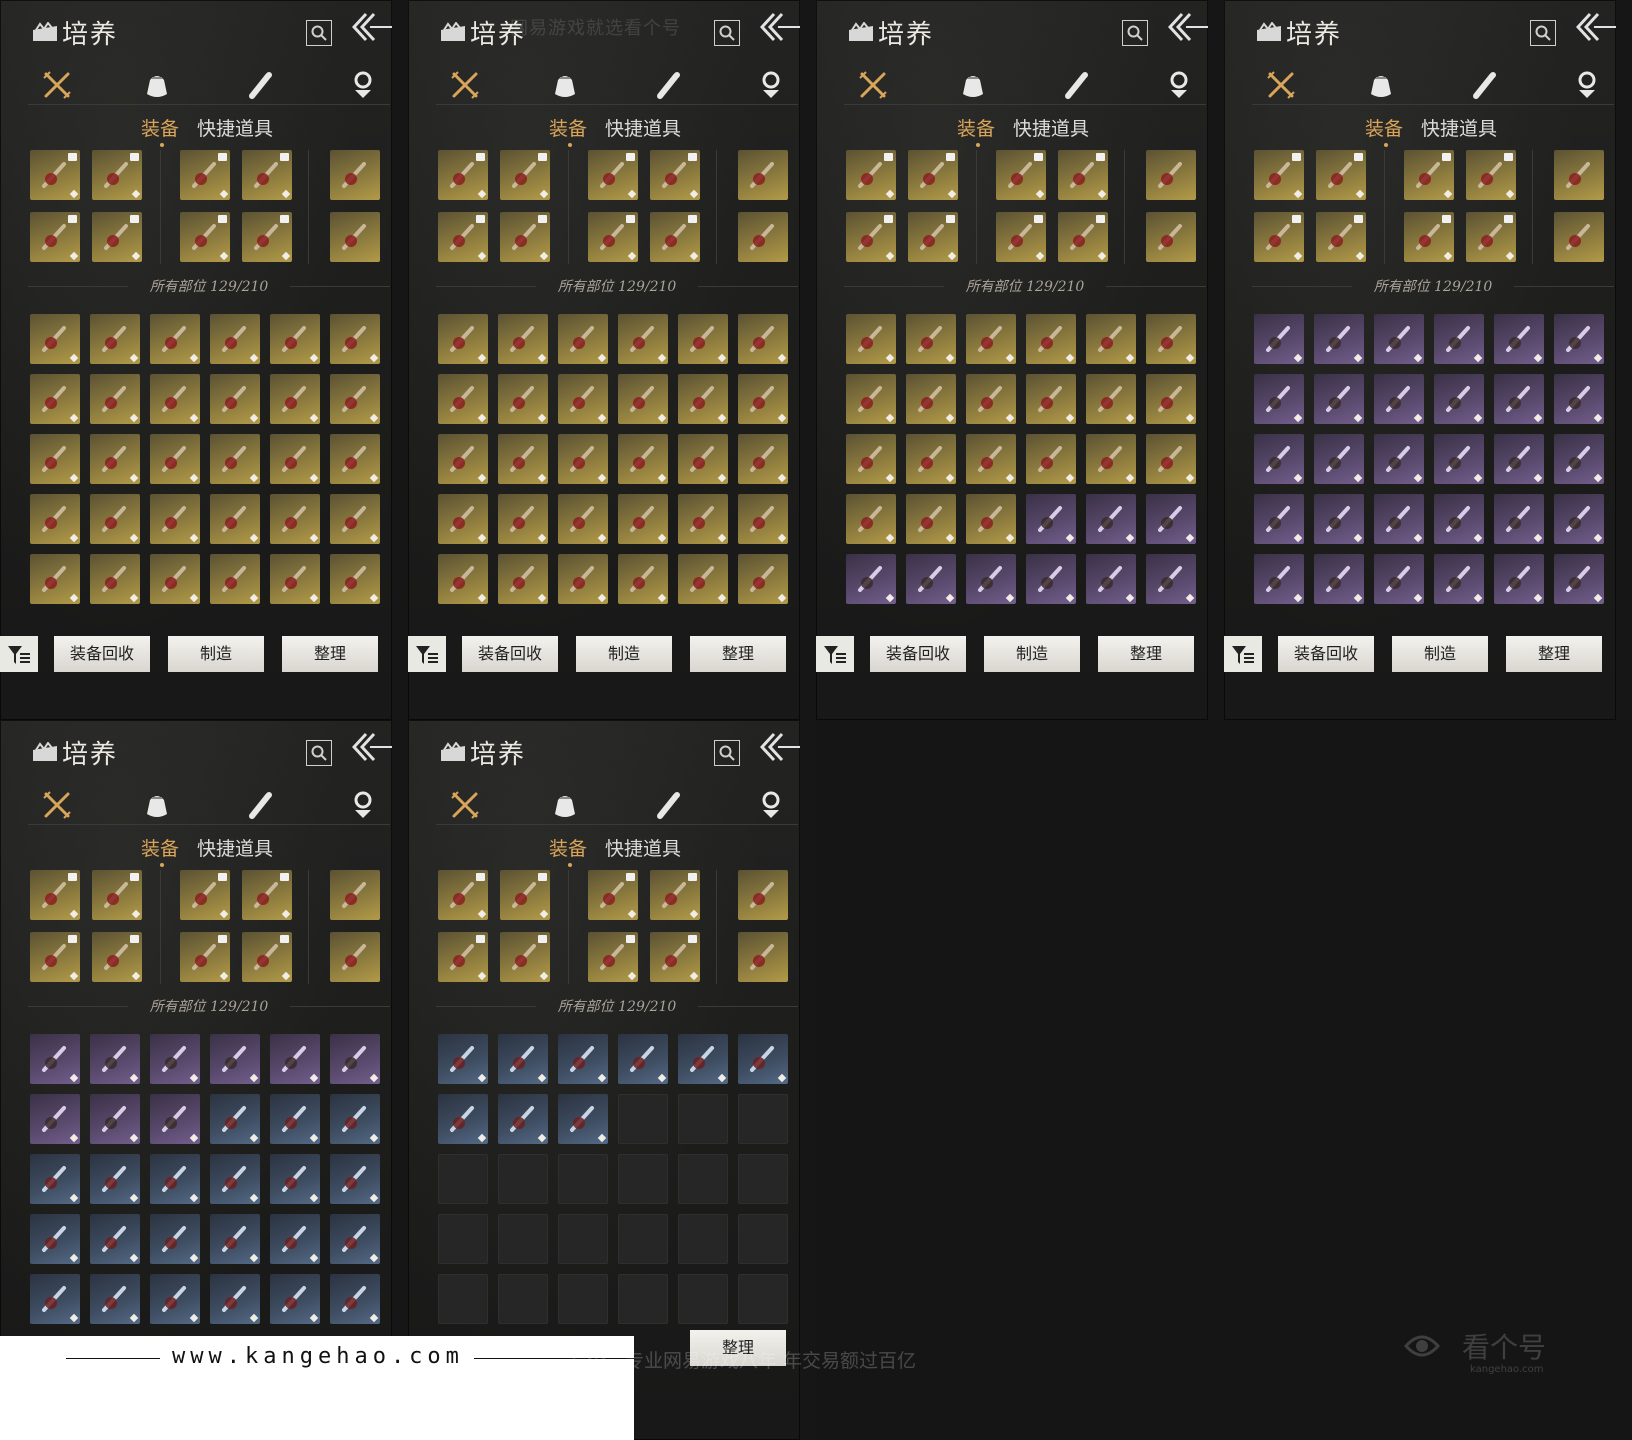 Image resolution: width=1632 pixels, height=1440 pixels. Describe the element at coordinates (157, 805) in the screenshot. I see `category-tab-pouch-icon` at that location.